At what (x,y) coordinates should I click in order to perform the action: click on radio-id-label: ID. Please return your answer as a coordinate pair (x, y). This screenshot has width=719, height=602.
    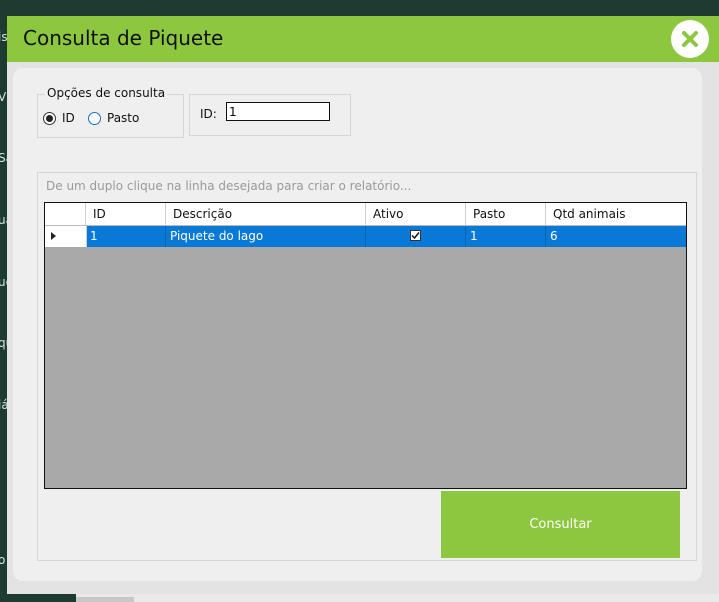
    Looking at the image, I should click on (68, 118).